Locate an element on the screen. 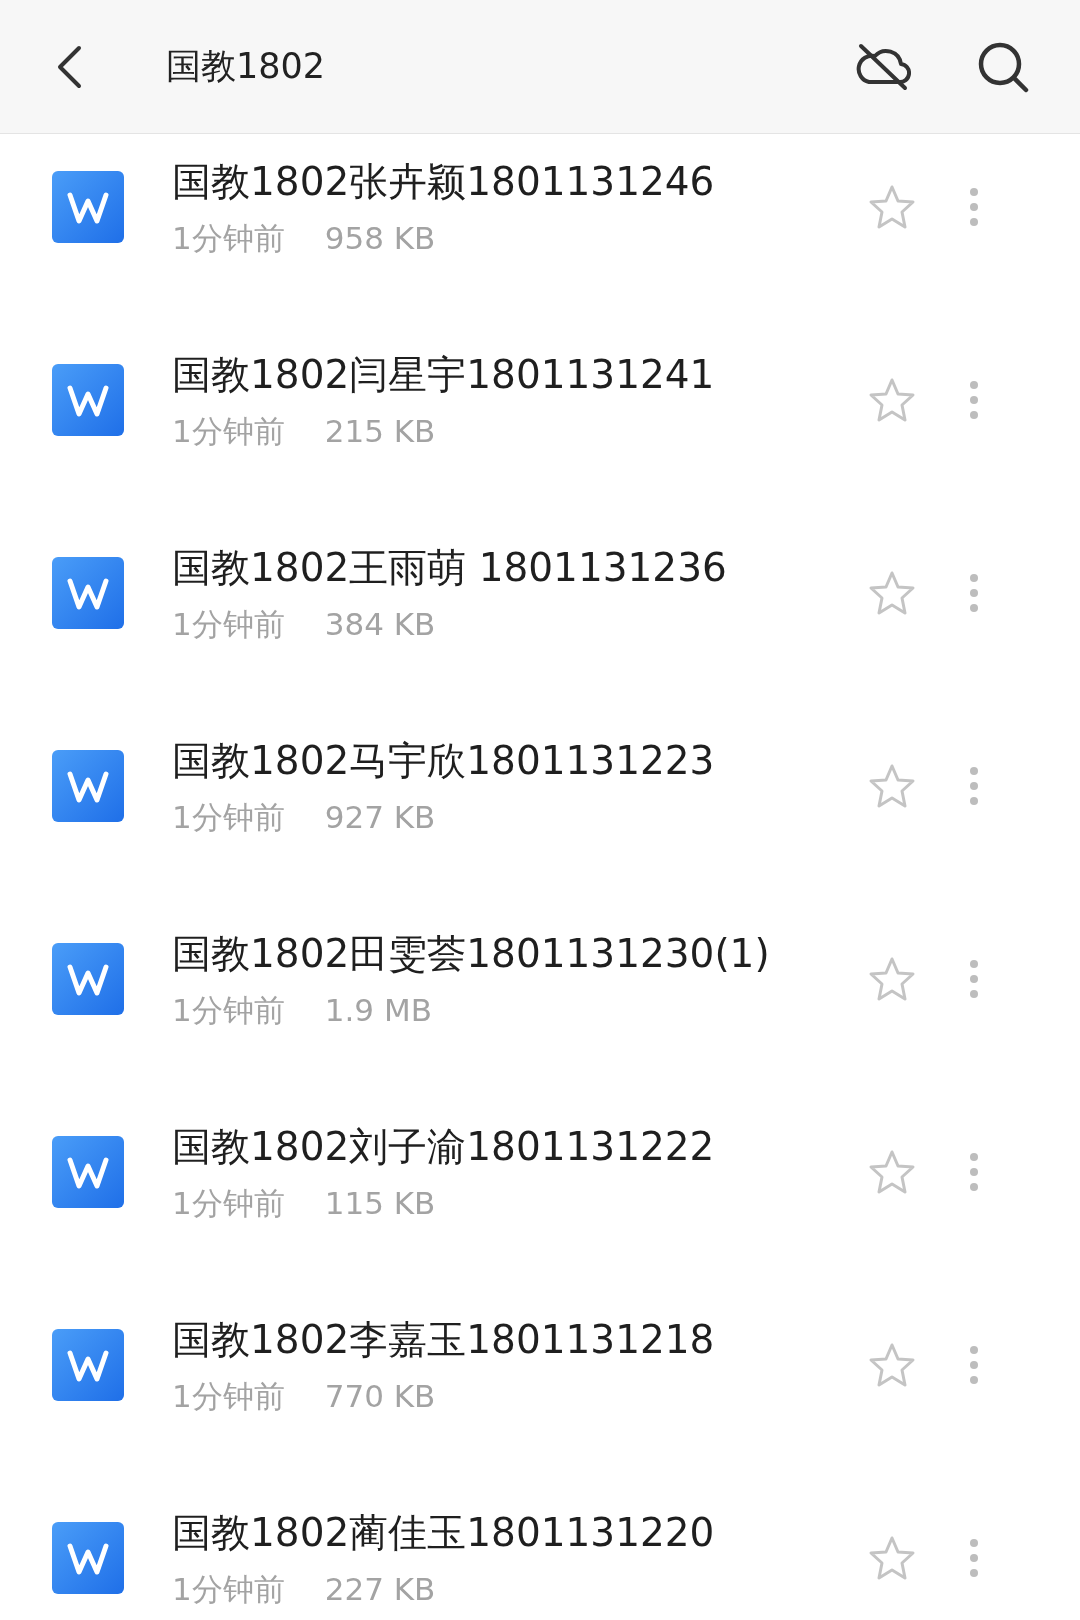  cloud-off-icon is located at coordinates (883, 66).